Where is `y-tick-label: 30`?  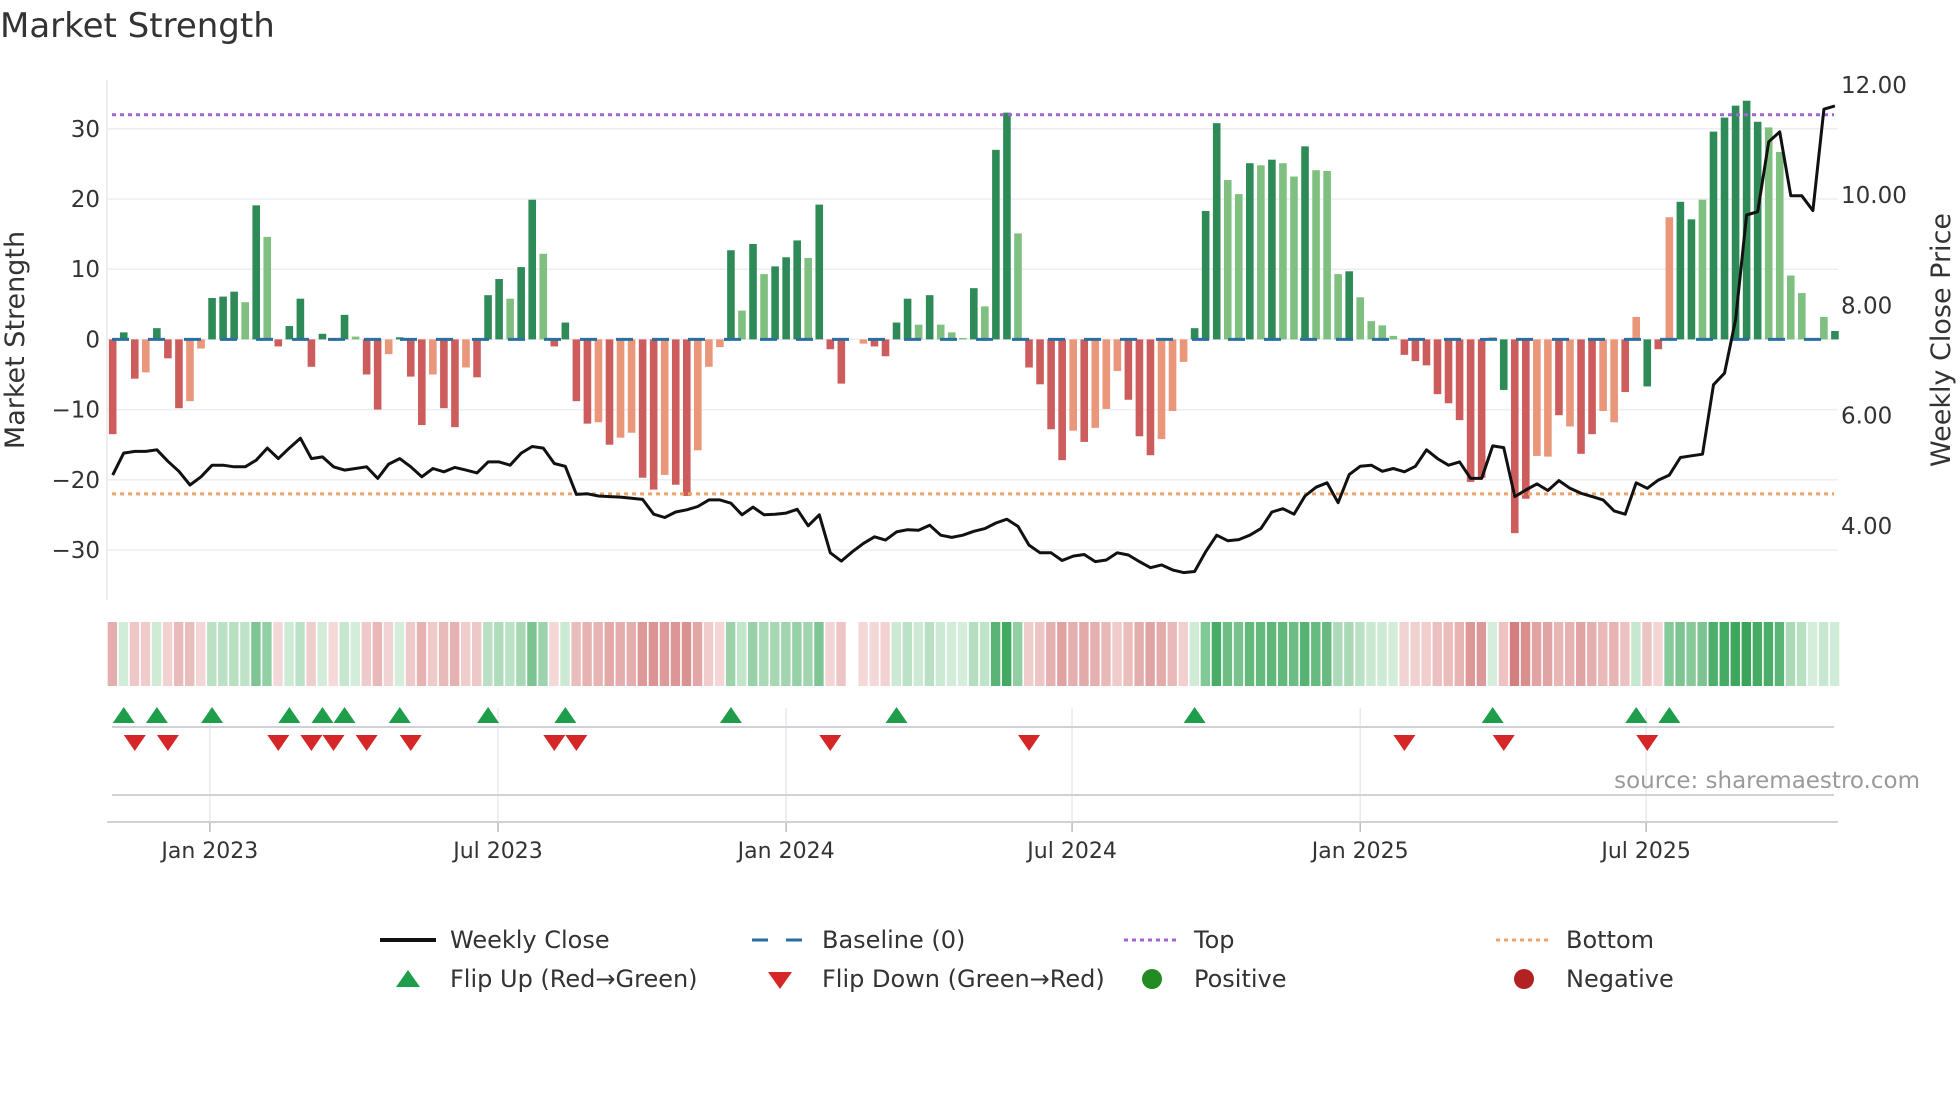 y-tick-label: 30 is located at coordinates (85, 130).